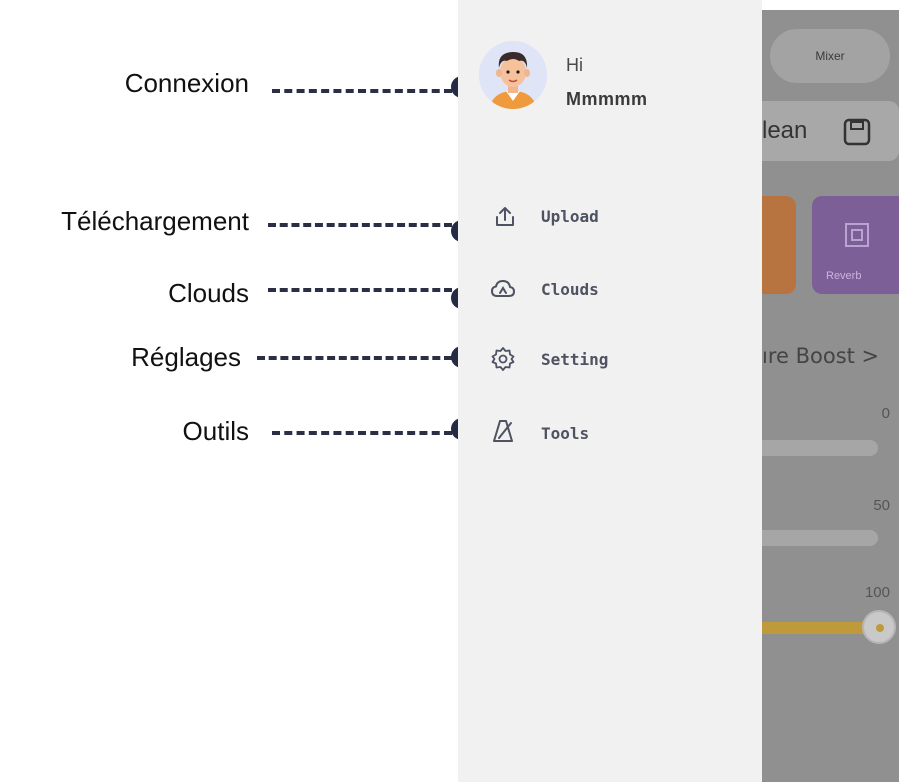  Describe the element at coordinates (881, 505) in the screenshot. I see `slider-value-50: 50` at that location.